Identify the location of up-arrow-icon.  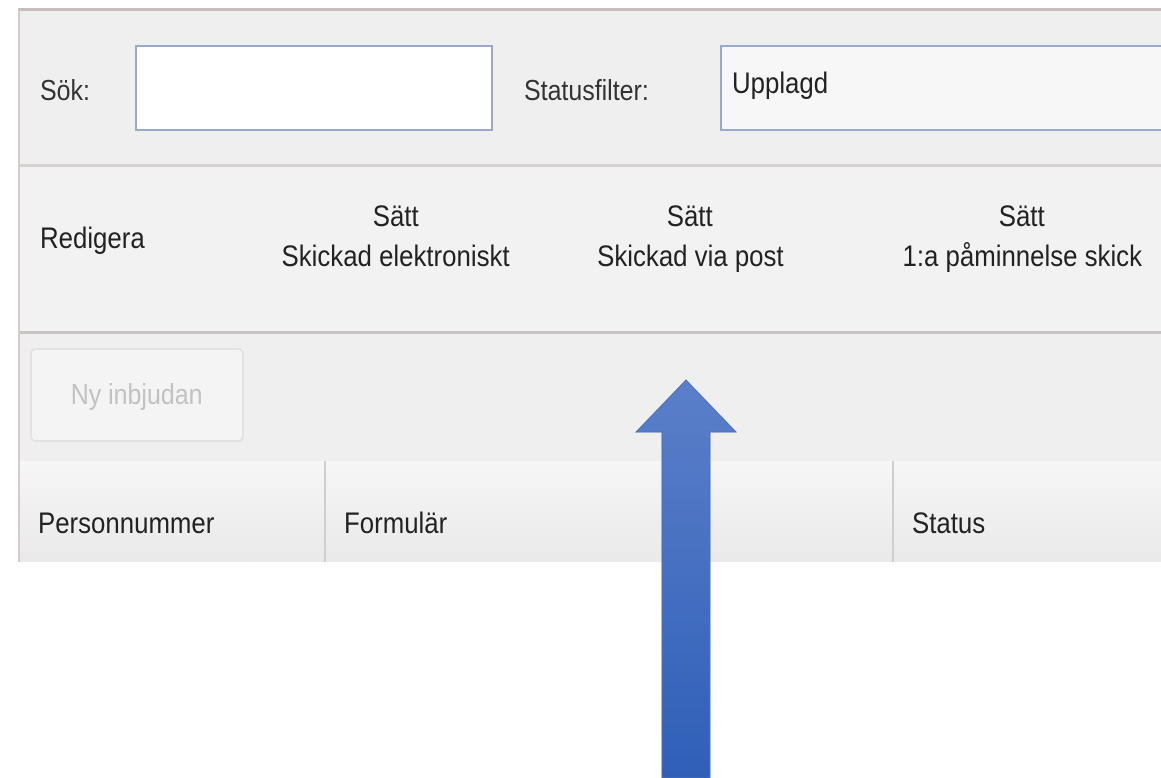
(686, 578).